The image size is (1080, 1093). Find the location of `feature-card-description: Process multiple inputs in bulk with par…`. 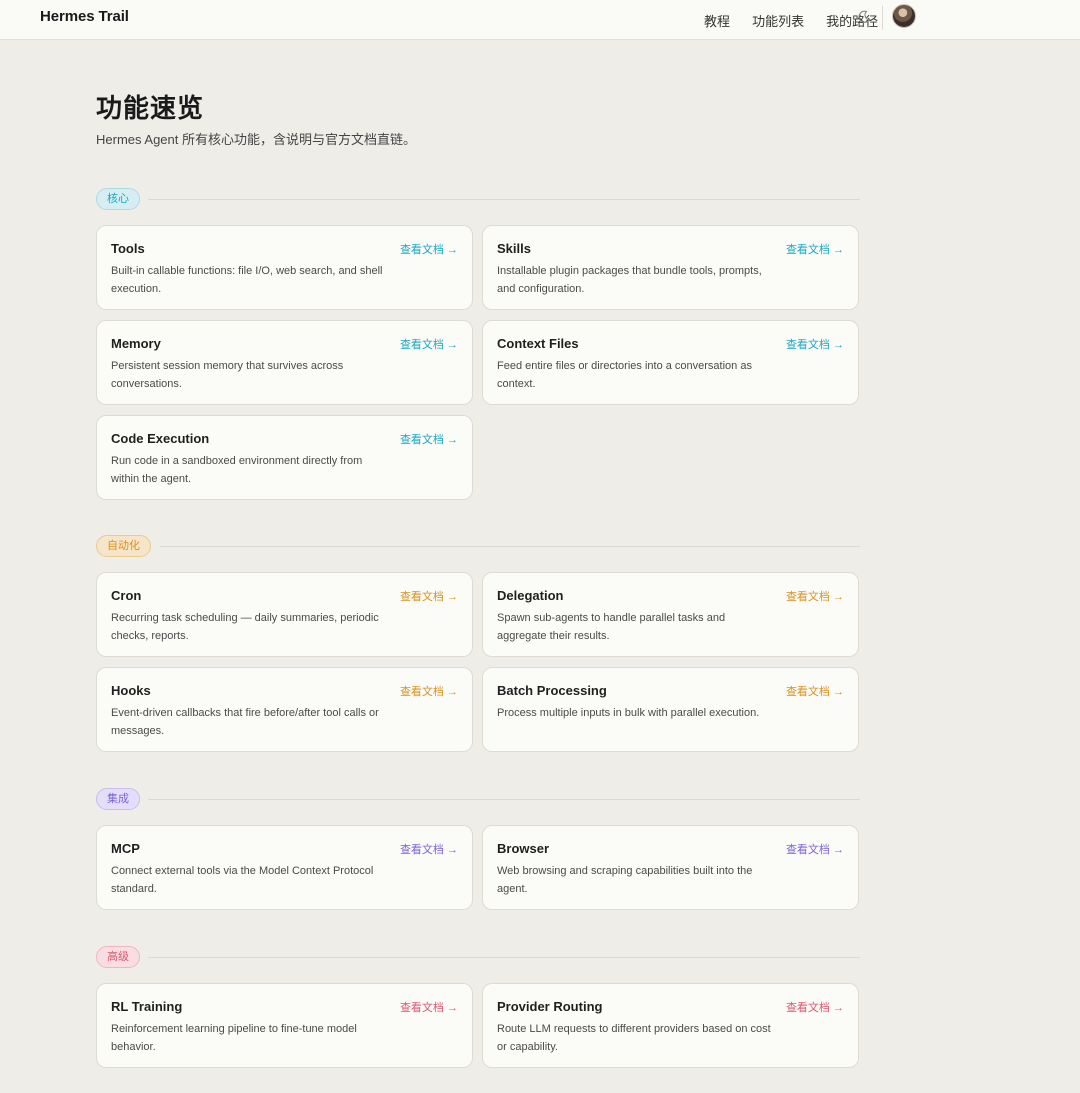

feature-card-description: Process multiple inputs in bulk with par… is located at coordinates (628, 713).